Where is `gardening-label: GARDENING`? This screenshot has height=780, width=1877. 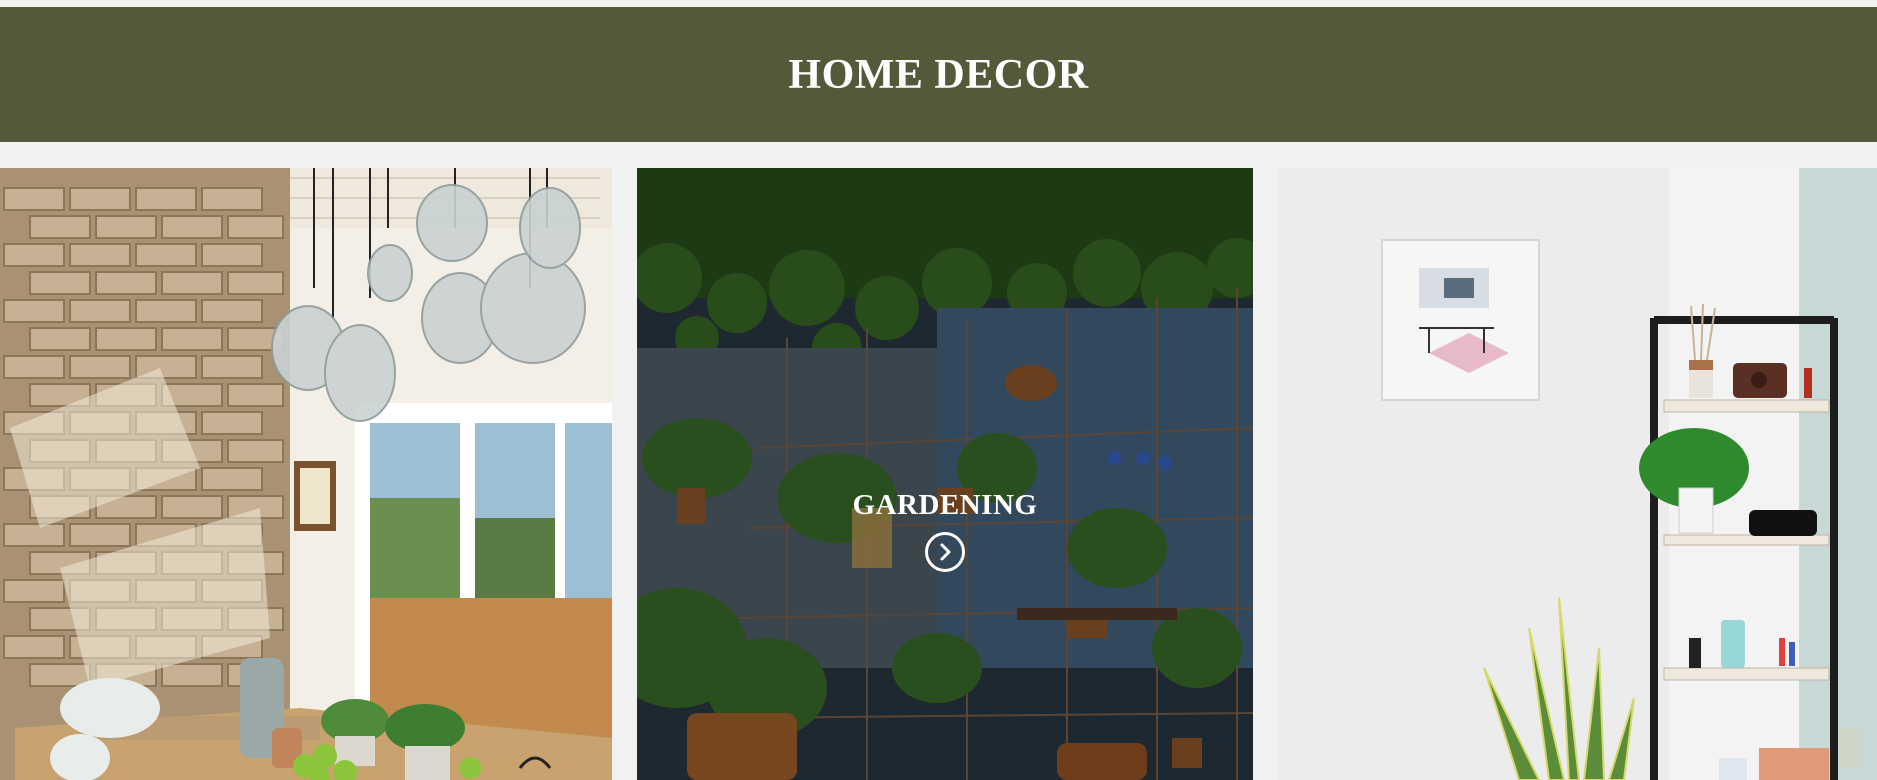 gardening-label: GARDENING is located at coordinates (945, 504).